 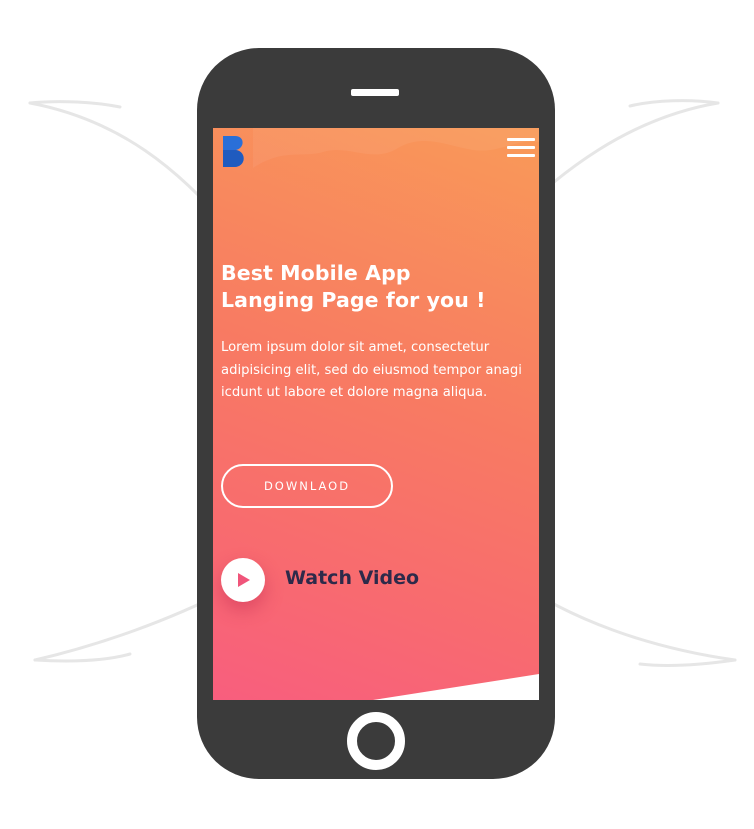 I want to click on play-icon, so click(x=244, y=580).